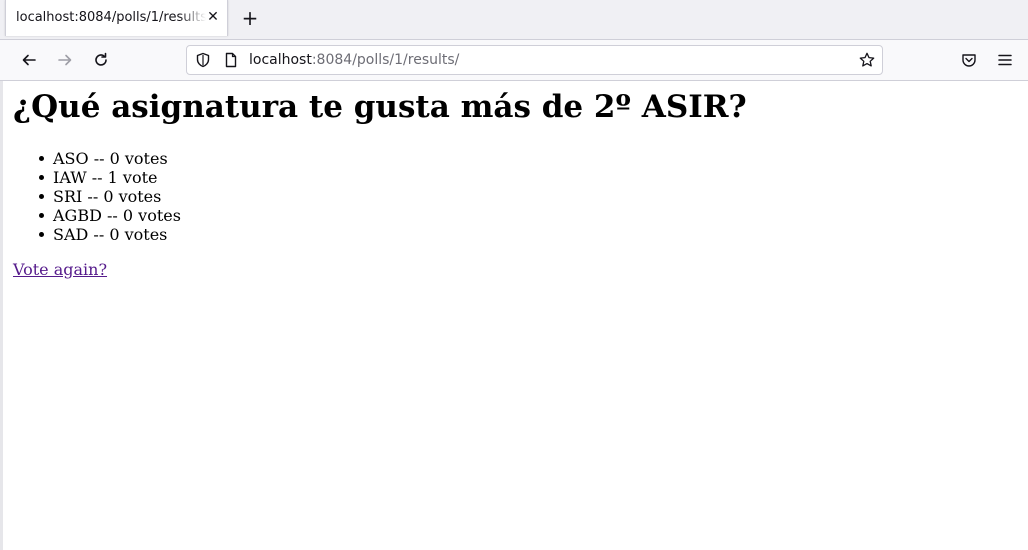 Image resolution: width=1028 pixels, height=550 pixels. What do you see at coordinates (534, 60) in the screenshot?
I see `address-bar: localhost:8084/polls/1/results/` at bounding box center [534, 60].